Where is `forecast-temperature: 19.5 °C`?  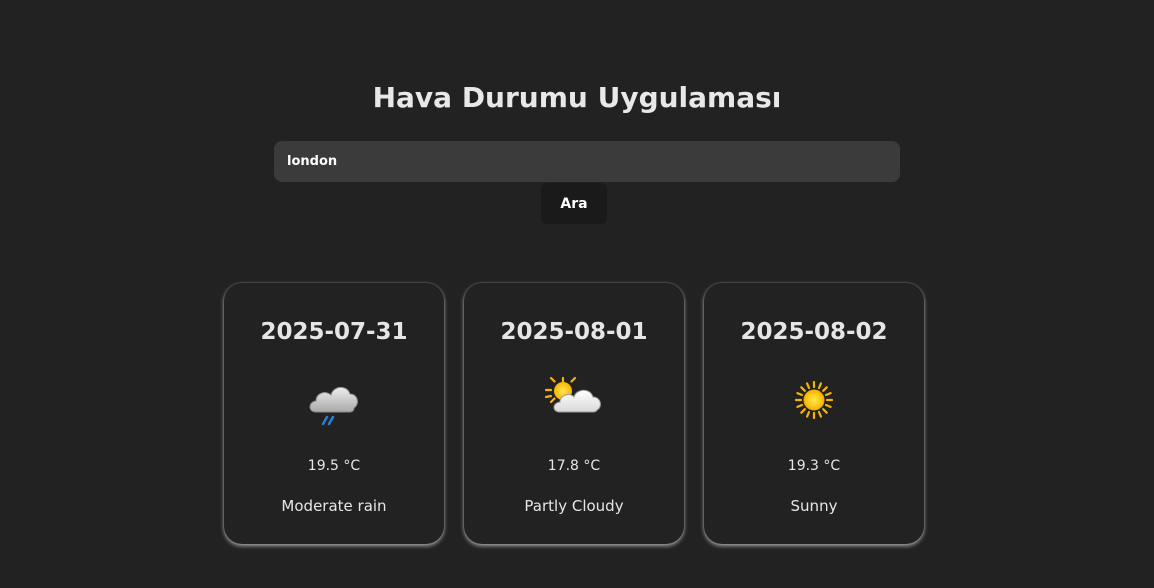
forecast-temperature: 19.5 °C is located at coordinates (334, 466).